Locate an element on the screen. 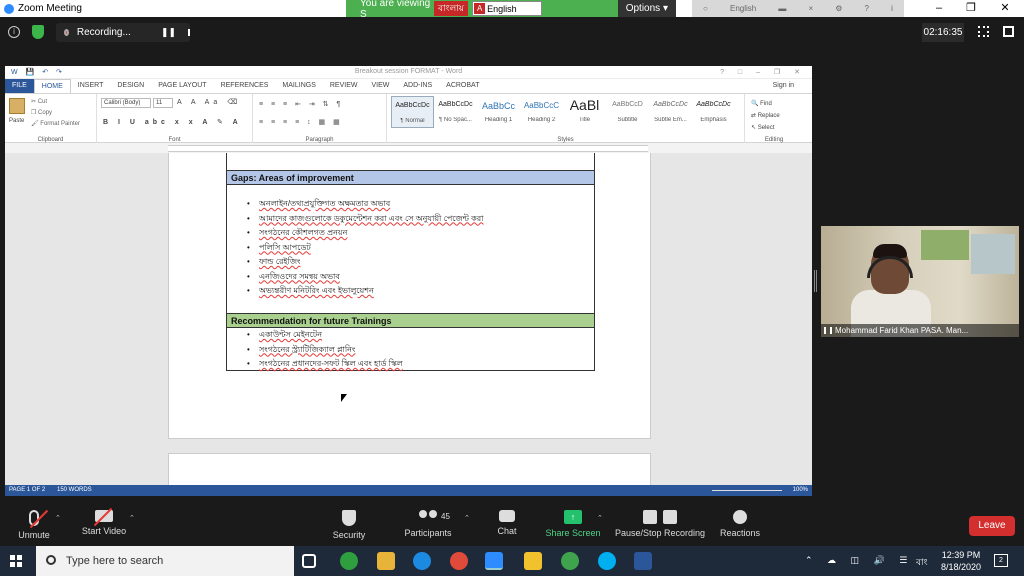  gallery-view-icon is located at coordinates (983, 31).